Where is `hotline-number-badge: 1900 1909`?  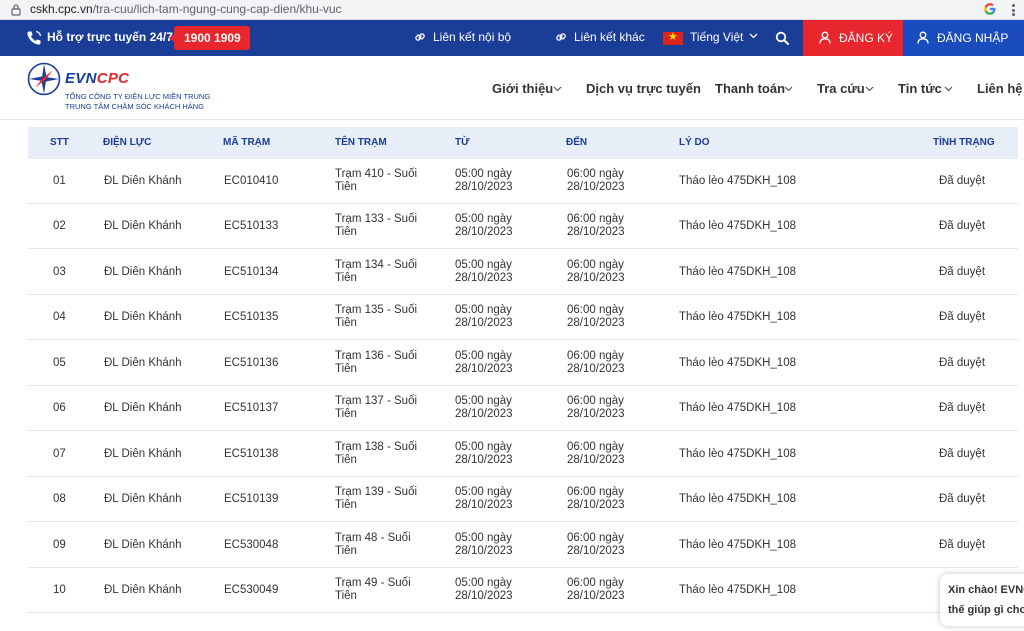 hotline-number-badge: 1900 1909 is located at coordinates (209, 38).